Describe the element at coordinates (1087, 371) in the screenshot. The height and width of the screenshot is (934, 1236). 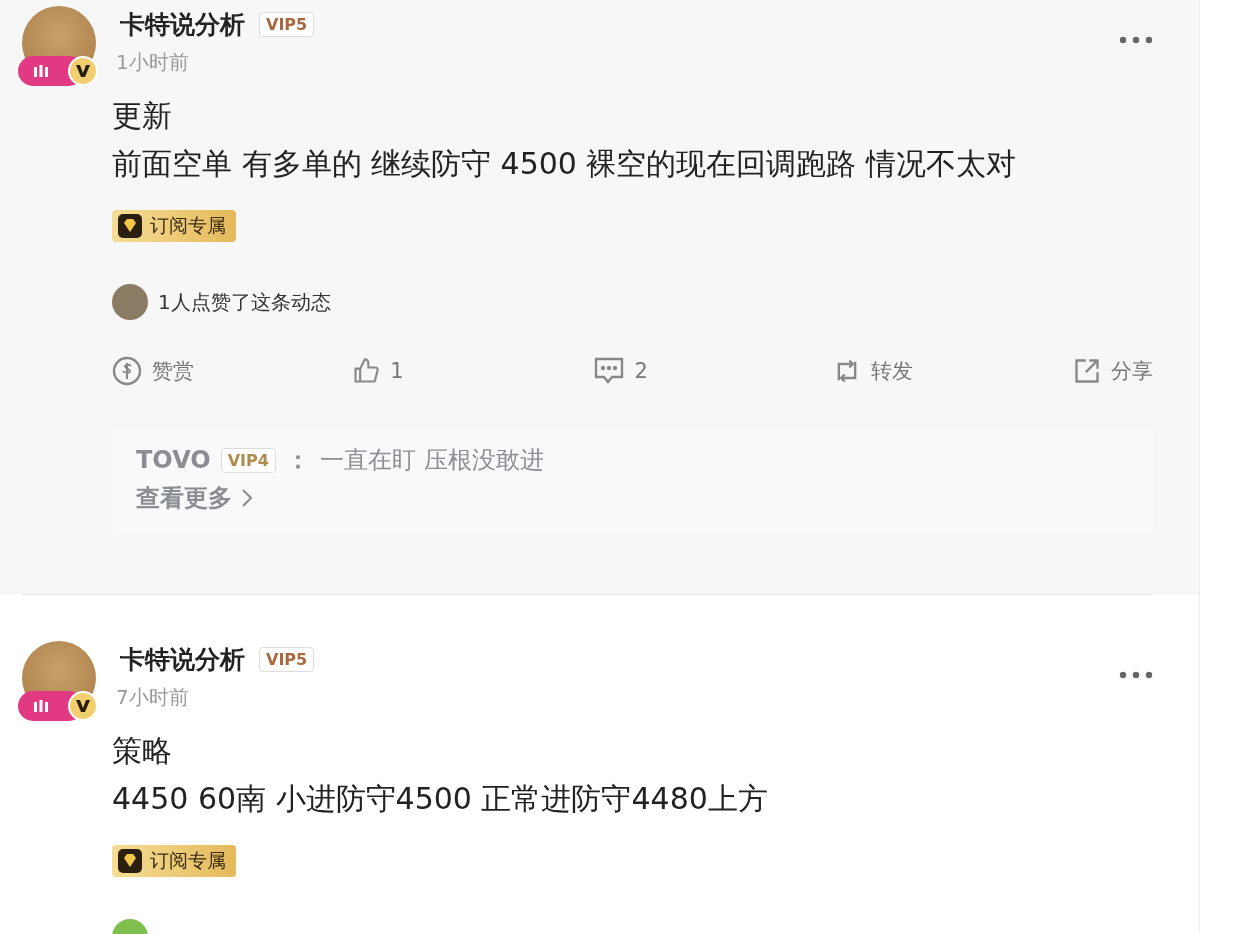
I see `share-icon` at that location.